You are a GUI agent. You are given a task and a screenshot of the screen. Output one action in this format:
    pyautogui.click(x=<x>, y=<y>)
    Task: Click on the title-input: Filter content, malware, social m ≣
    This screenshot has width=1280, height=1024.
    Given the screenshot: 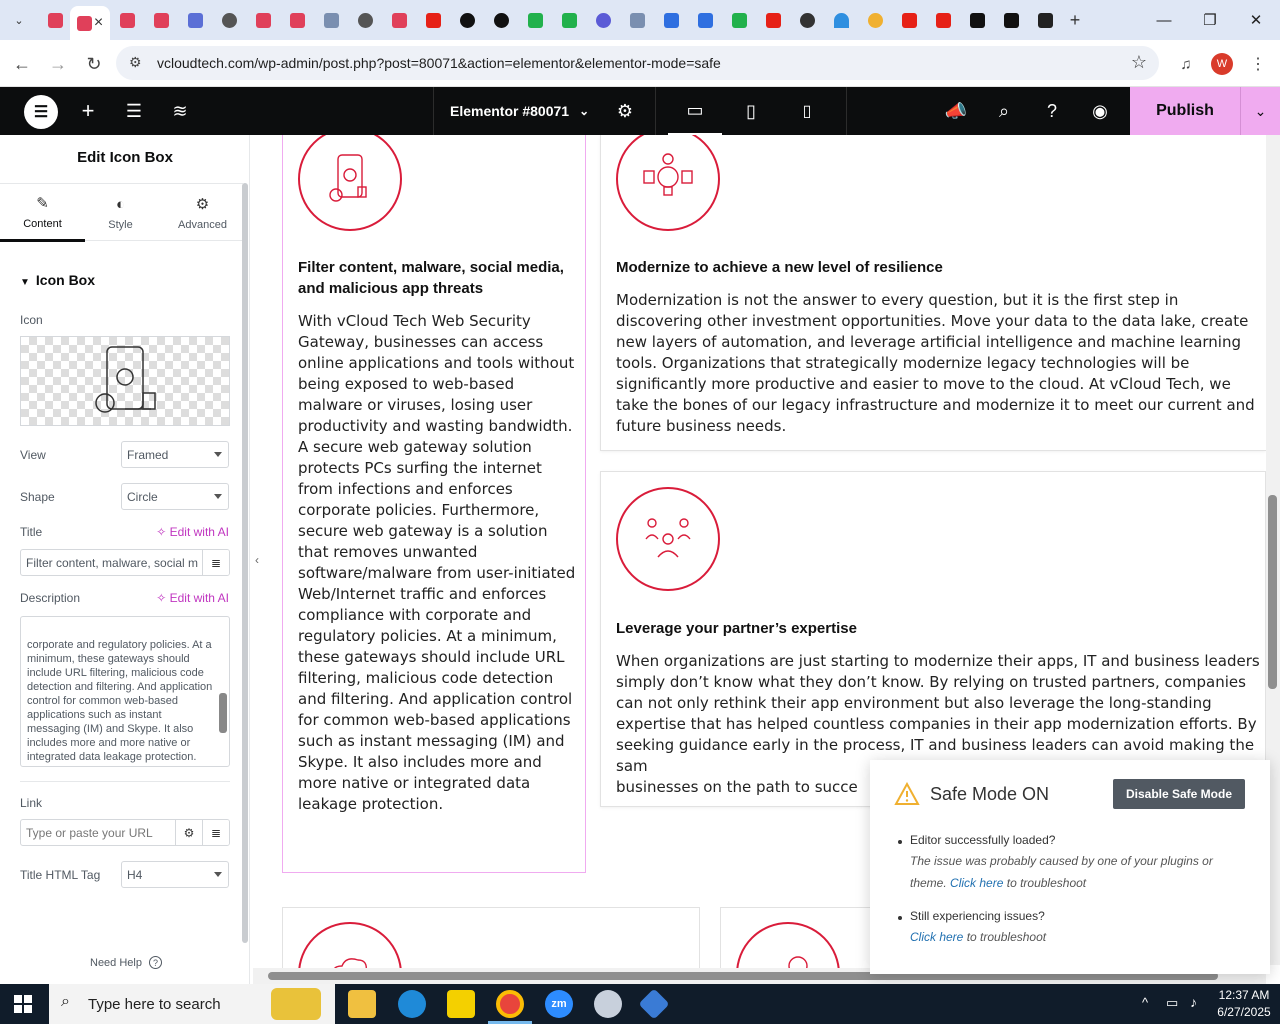 What is the action you would take?
    pyautogui.click(x=125, y=562)
    